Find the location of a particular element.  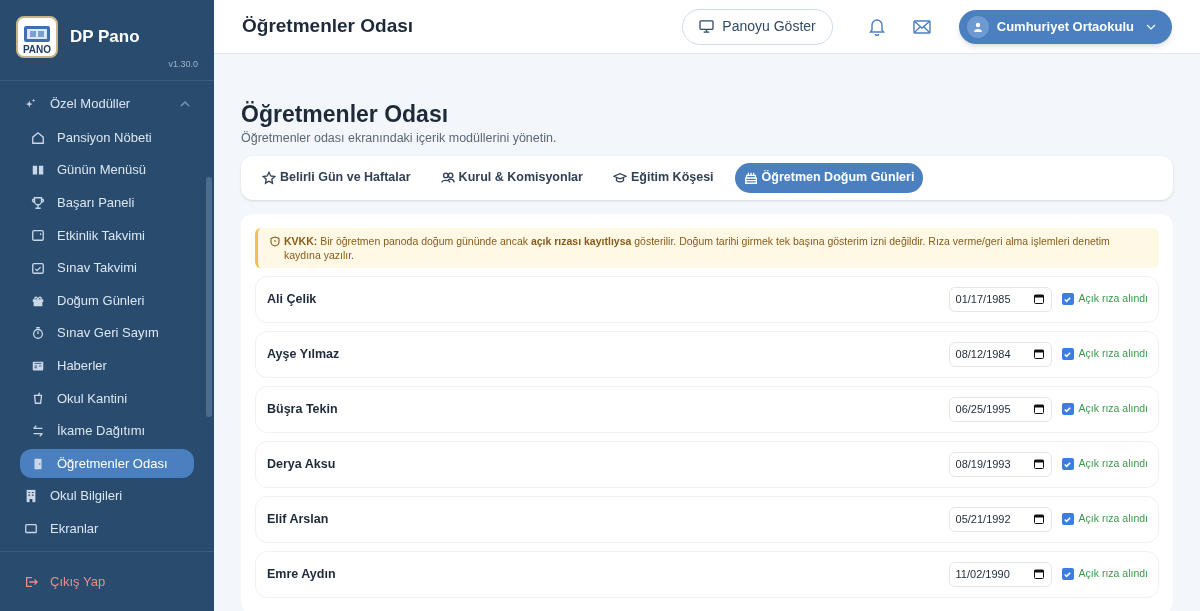

sidebar-item: Okul Bilgileri is located at coordinates (107, 496).